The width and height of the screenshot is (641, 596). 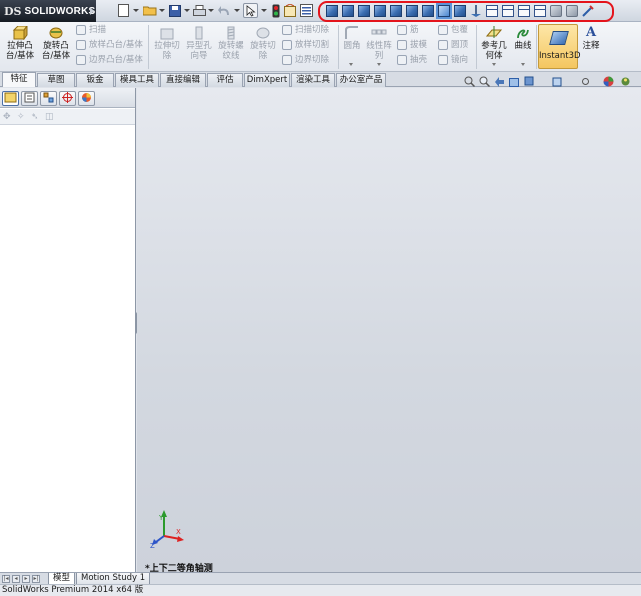 I want to click on link-views-icon, so click(x=556, y=11).